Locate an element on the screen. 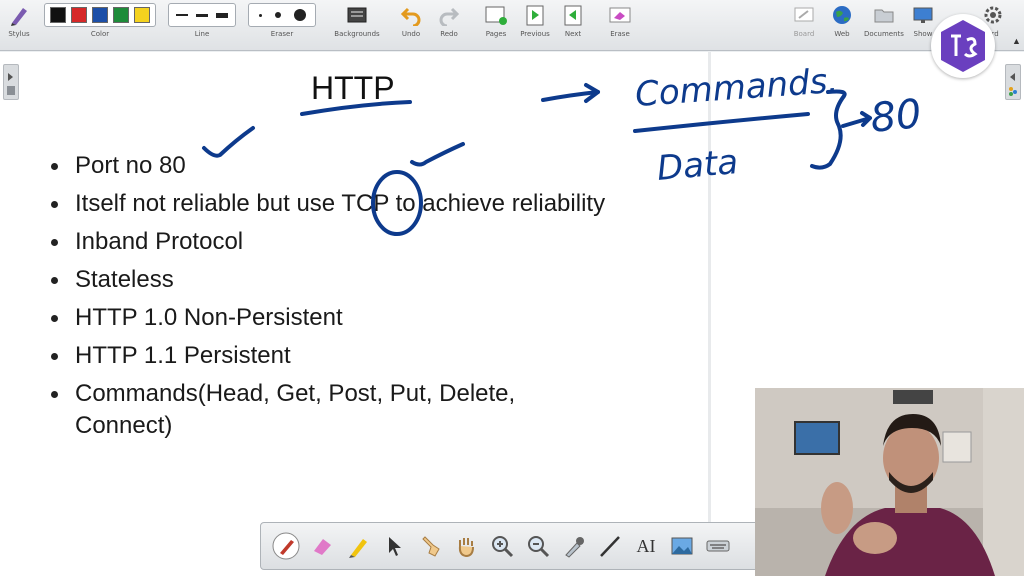 The image size is (1024, 576). documents-button: Documents is located at coordinates (884, 20).